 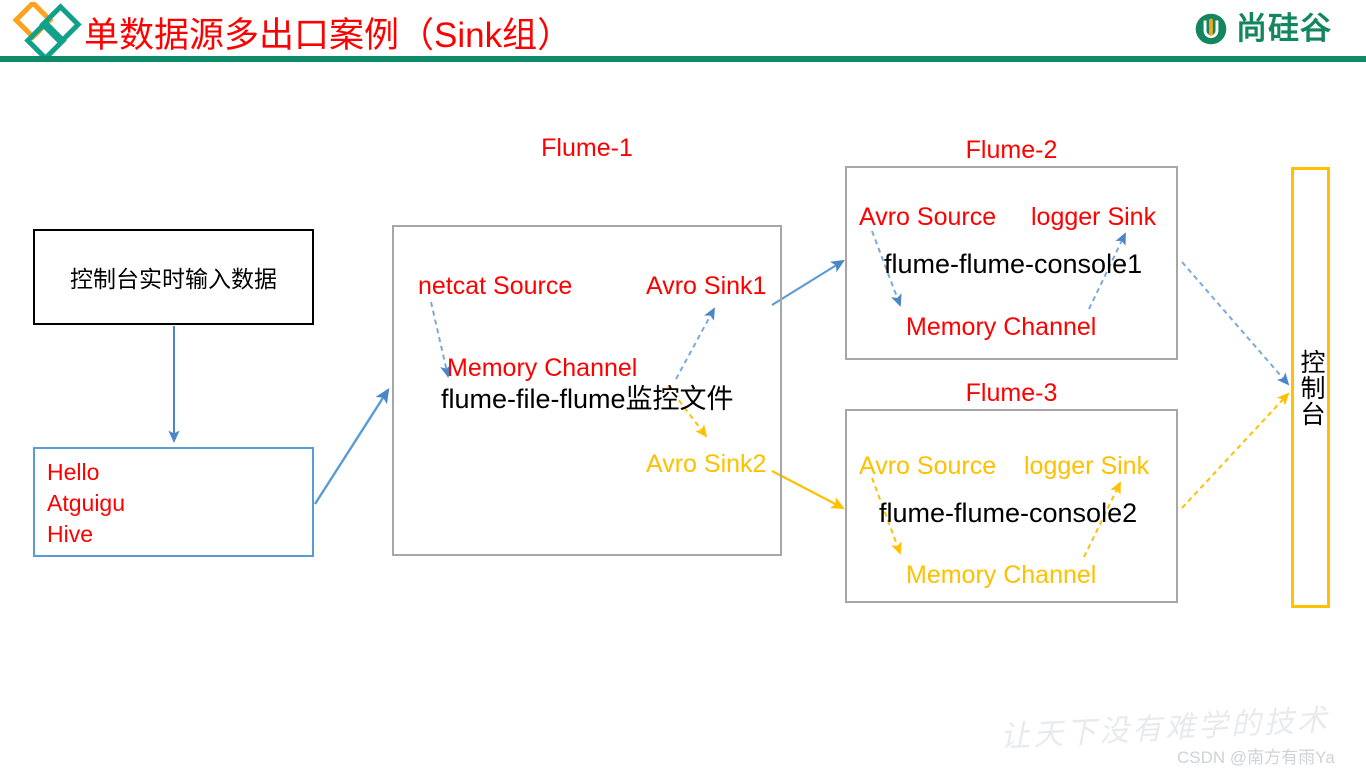 I want to click on page-title: 单数据源多出口案例（Sink组）, so click(x=328, y=35).